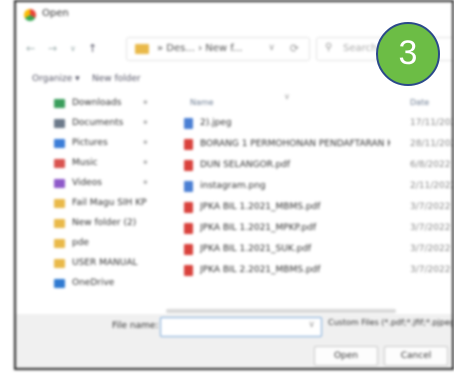  Describe the element at coordinates (59, 143) in the screenshot. I see `picture-icon` at that location.